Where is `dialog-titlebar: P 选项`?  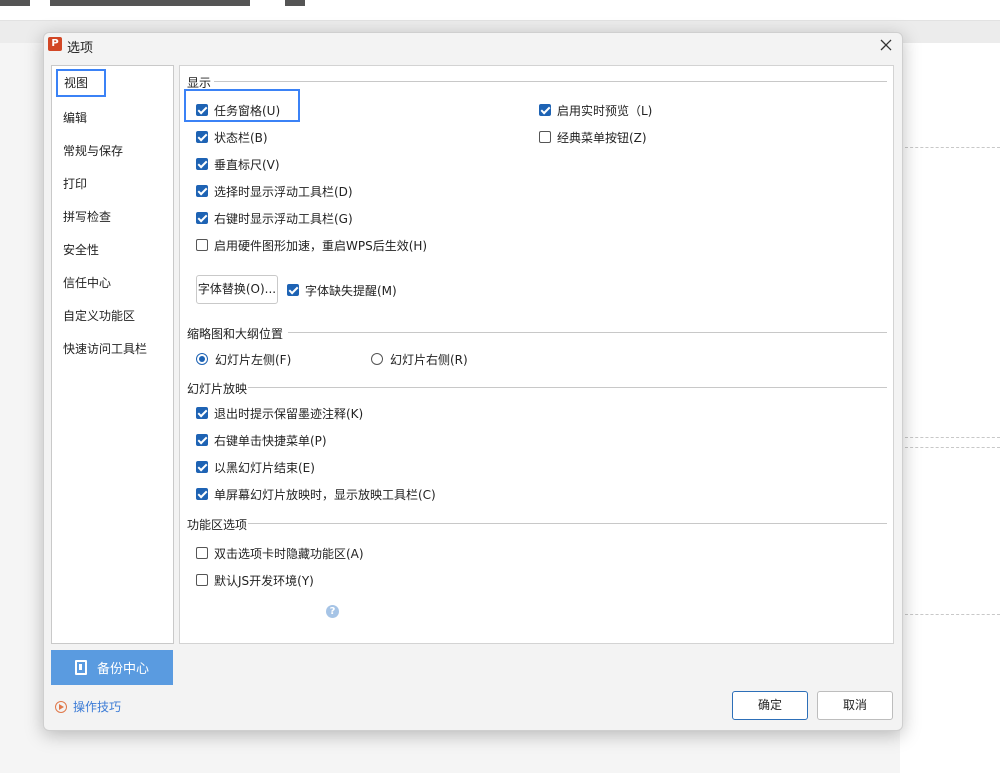 dialog-titlebar: P 选项 is located at coordinates (473, 45).